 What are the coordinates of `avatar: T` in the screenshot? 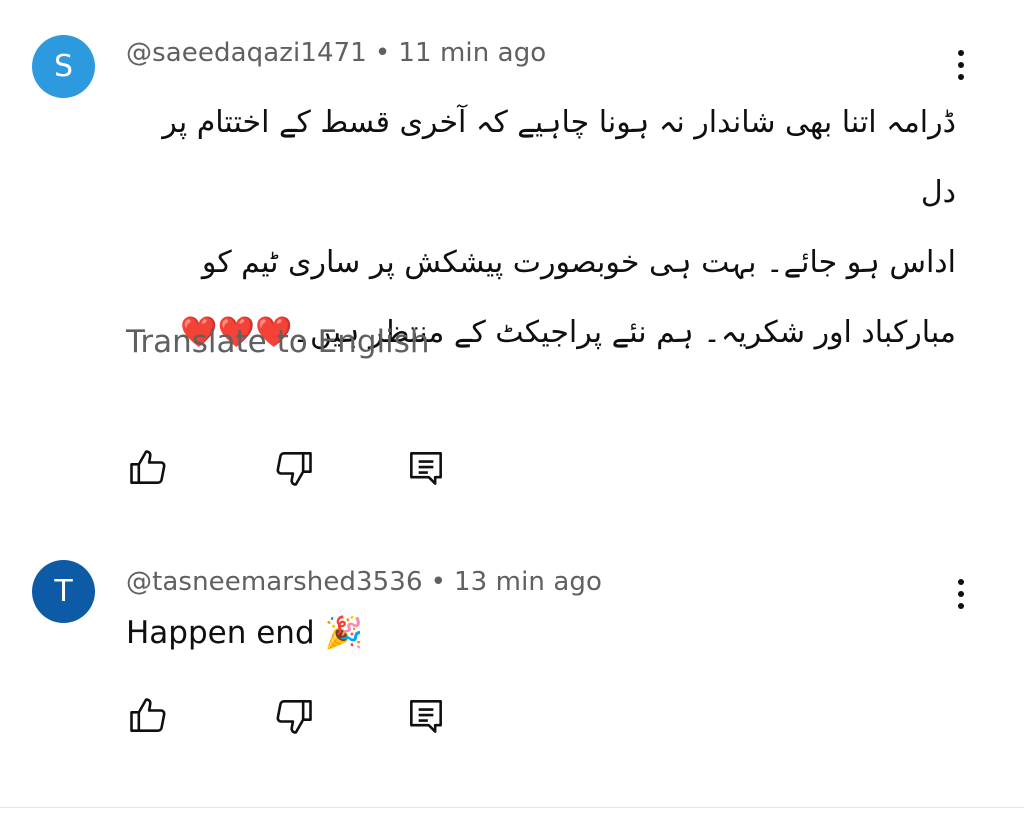 It's located at (63, 591).